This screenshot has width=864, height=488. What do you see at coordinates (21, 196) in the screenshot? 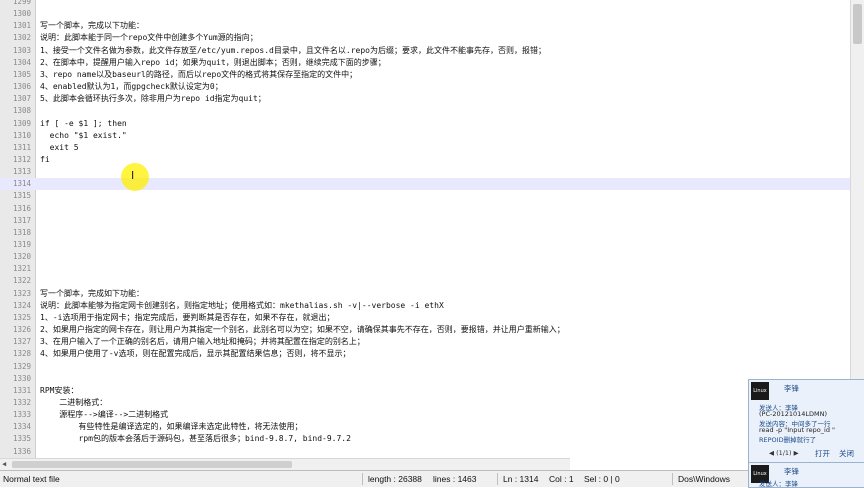
I see `line-number: 1315` at bounding box center [21, 196].